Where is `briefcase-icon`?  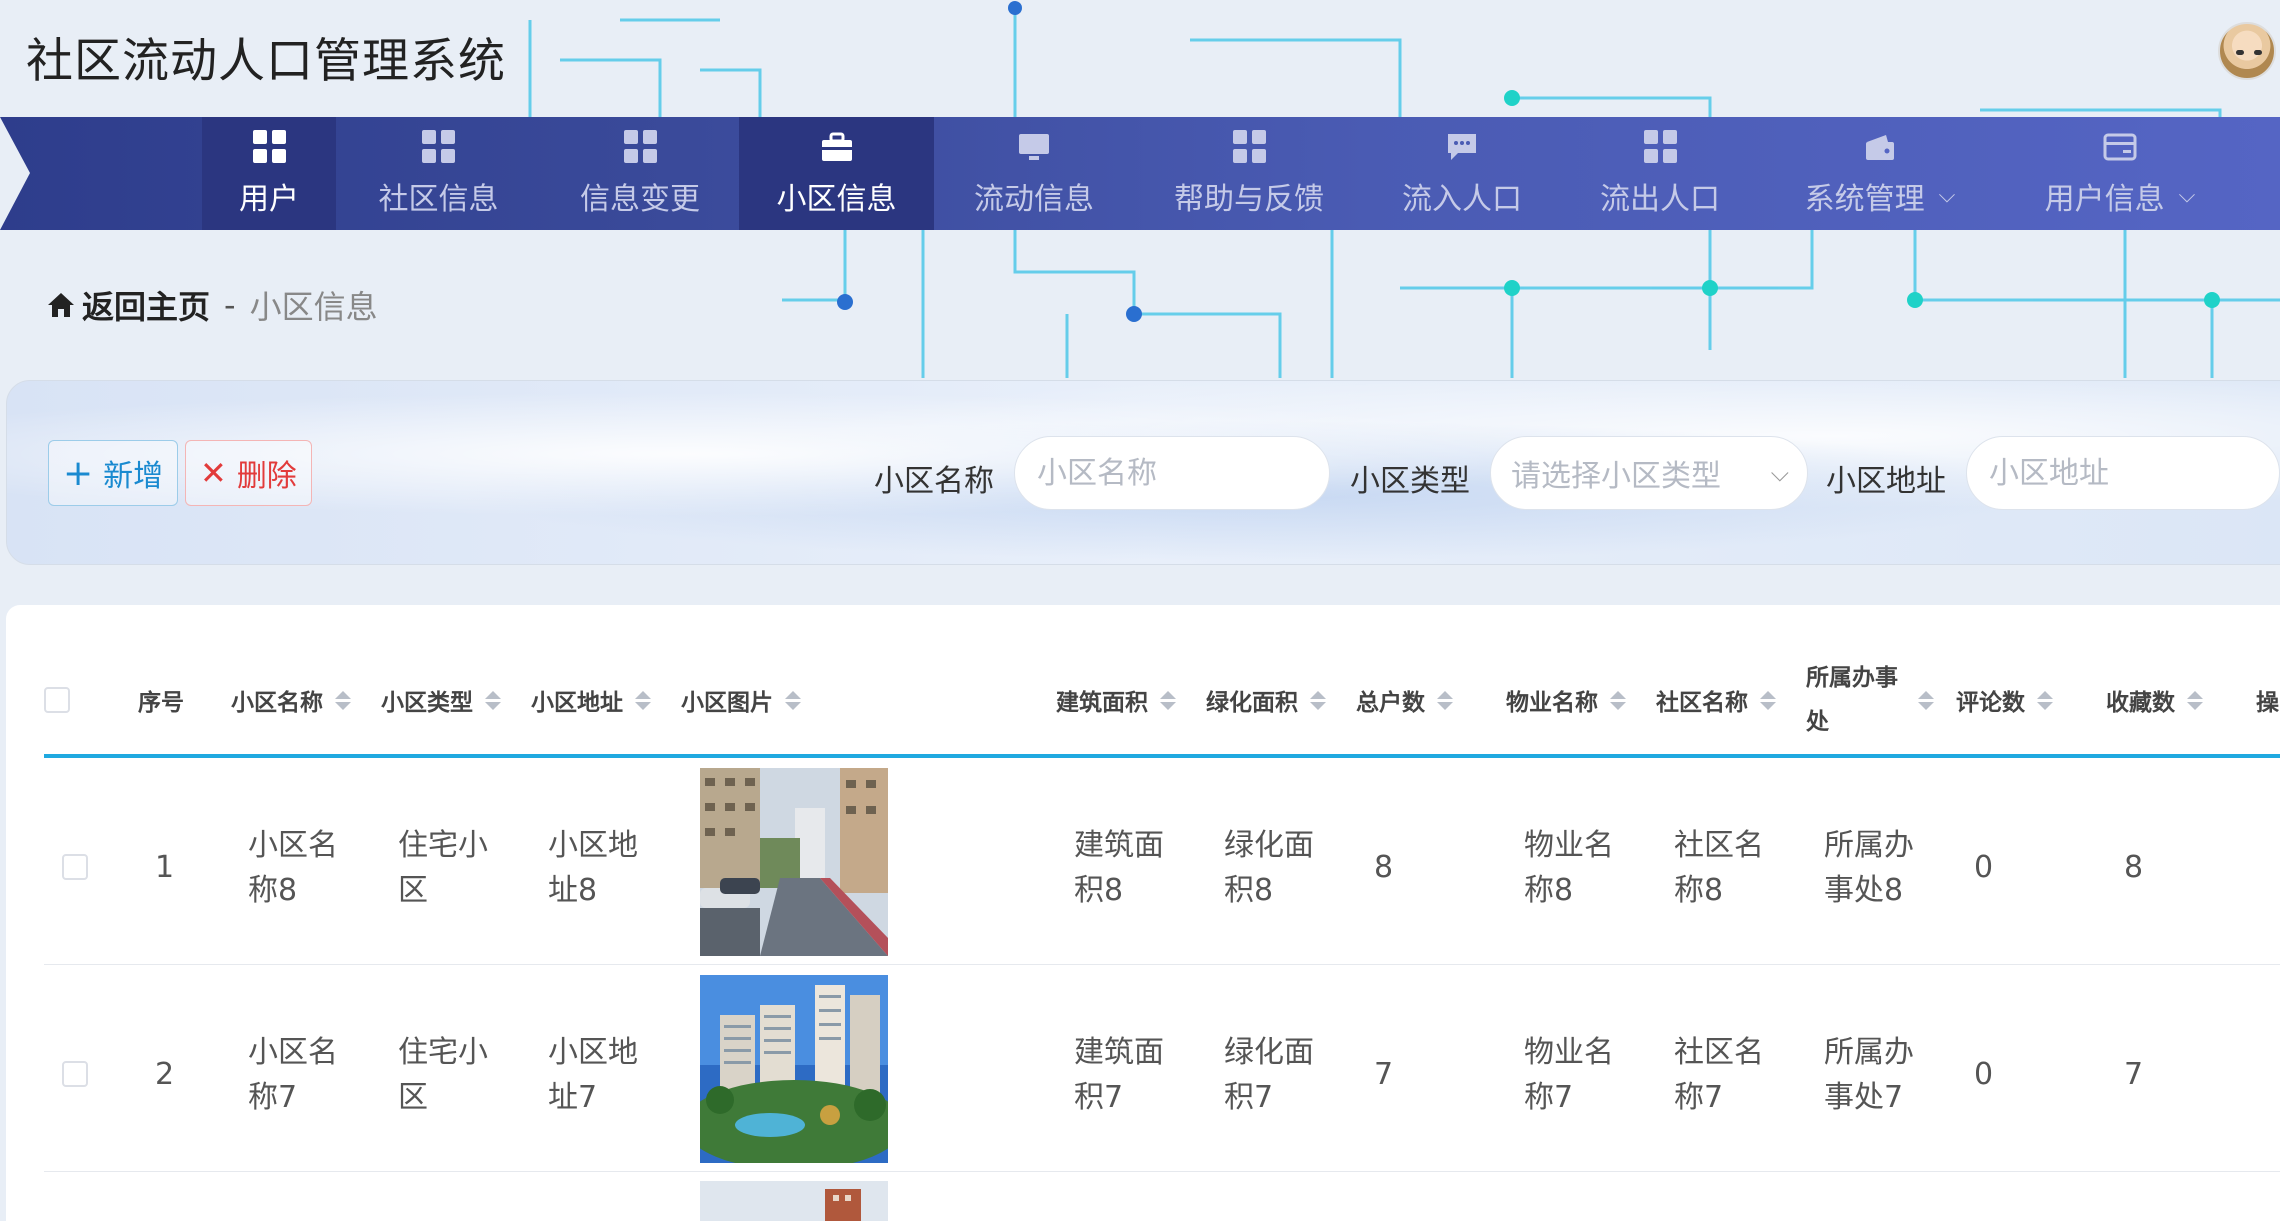 briefcase-icon is located at coordinates (837, 147).